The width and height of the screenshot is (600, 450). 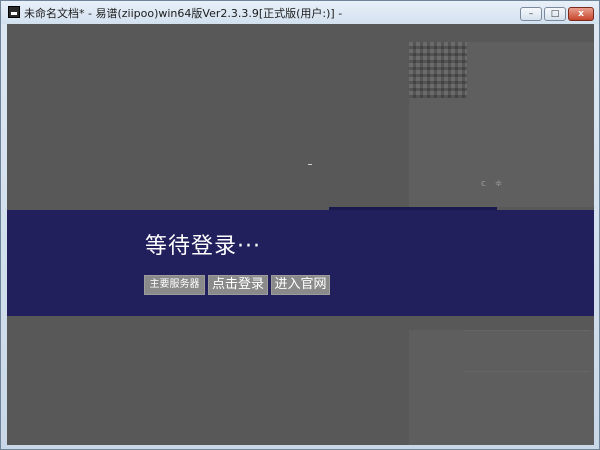 What do you see at coordinates (174, 285) in the screenshot?
I see `main-server-button: 主要服务器` at bounding box center [174, 285].